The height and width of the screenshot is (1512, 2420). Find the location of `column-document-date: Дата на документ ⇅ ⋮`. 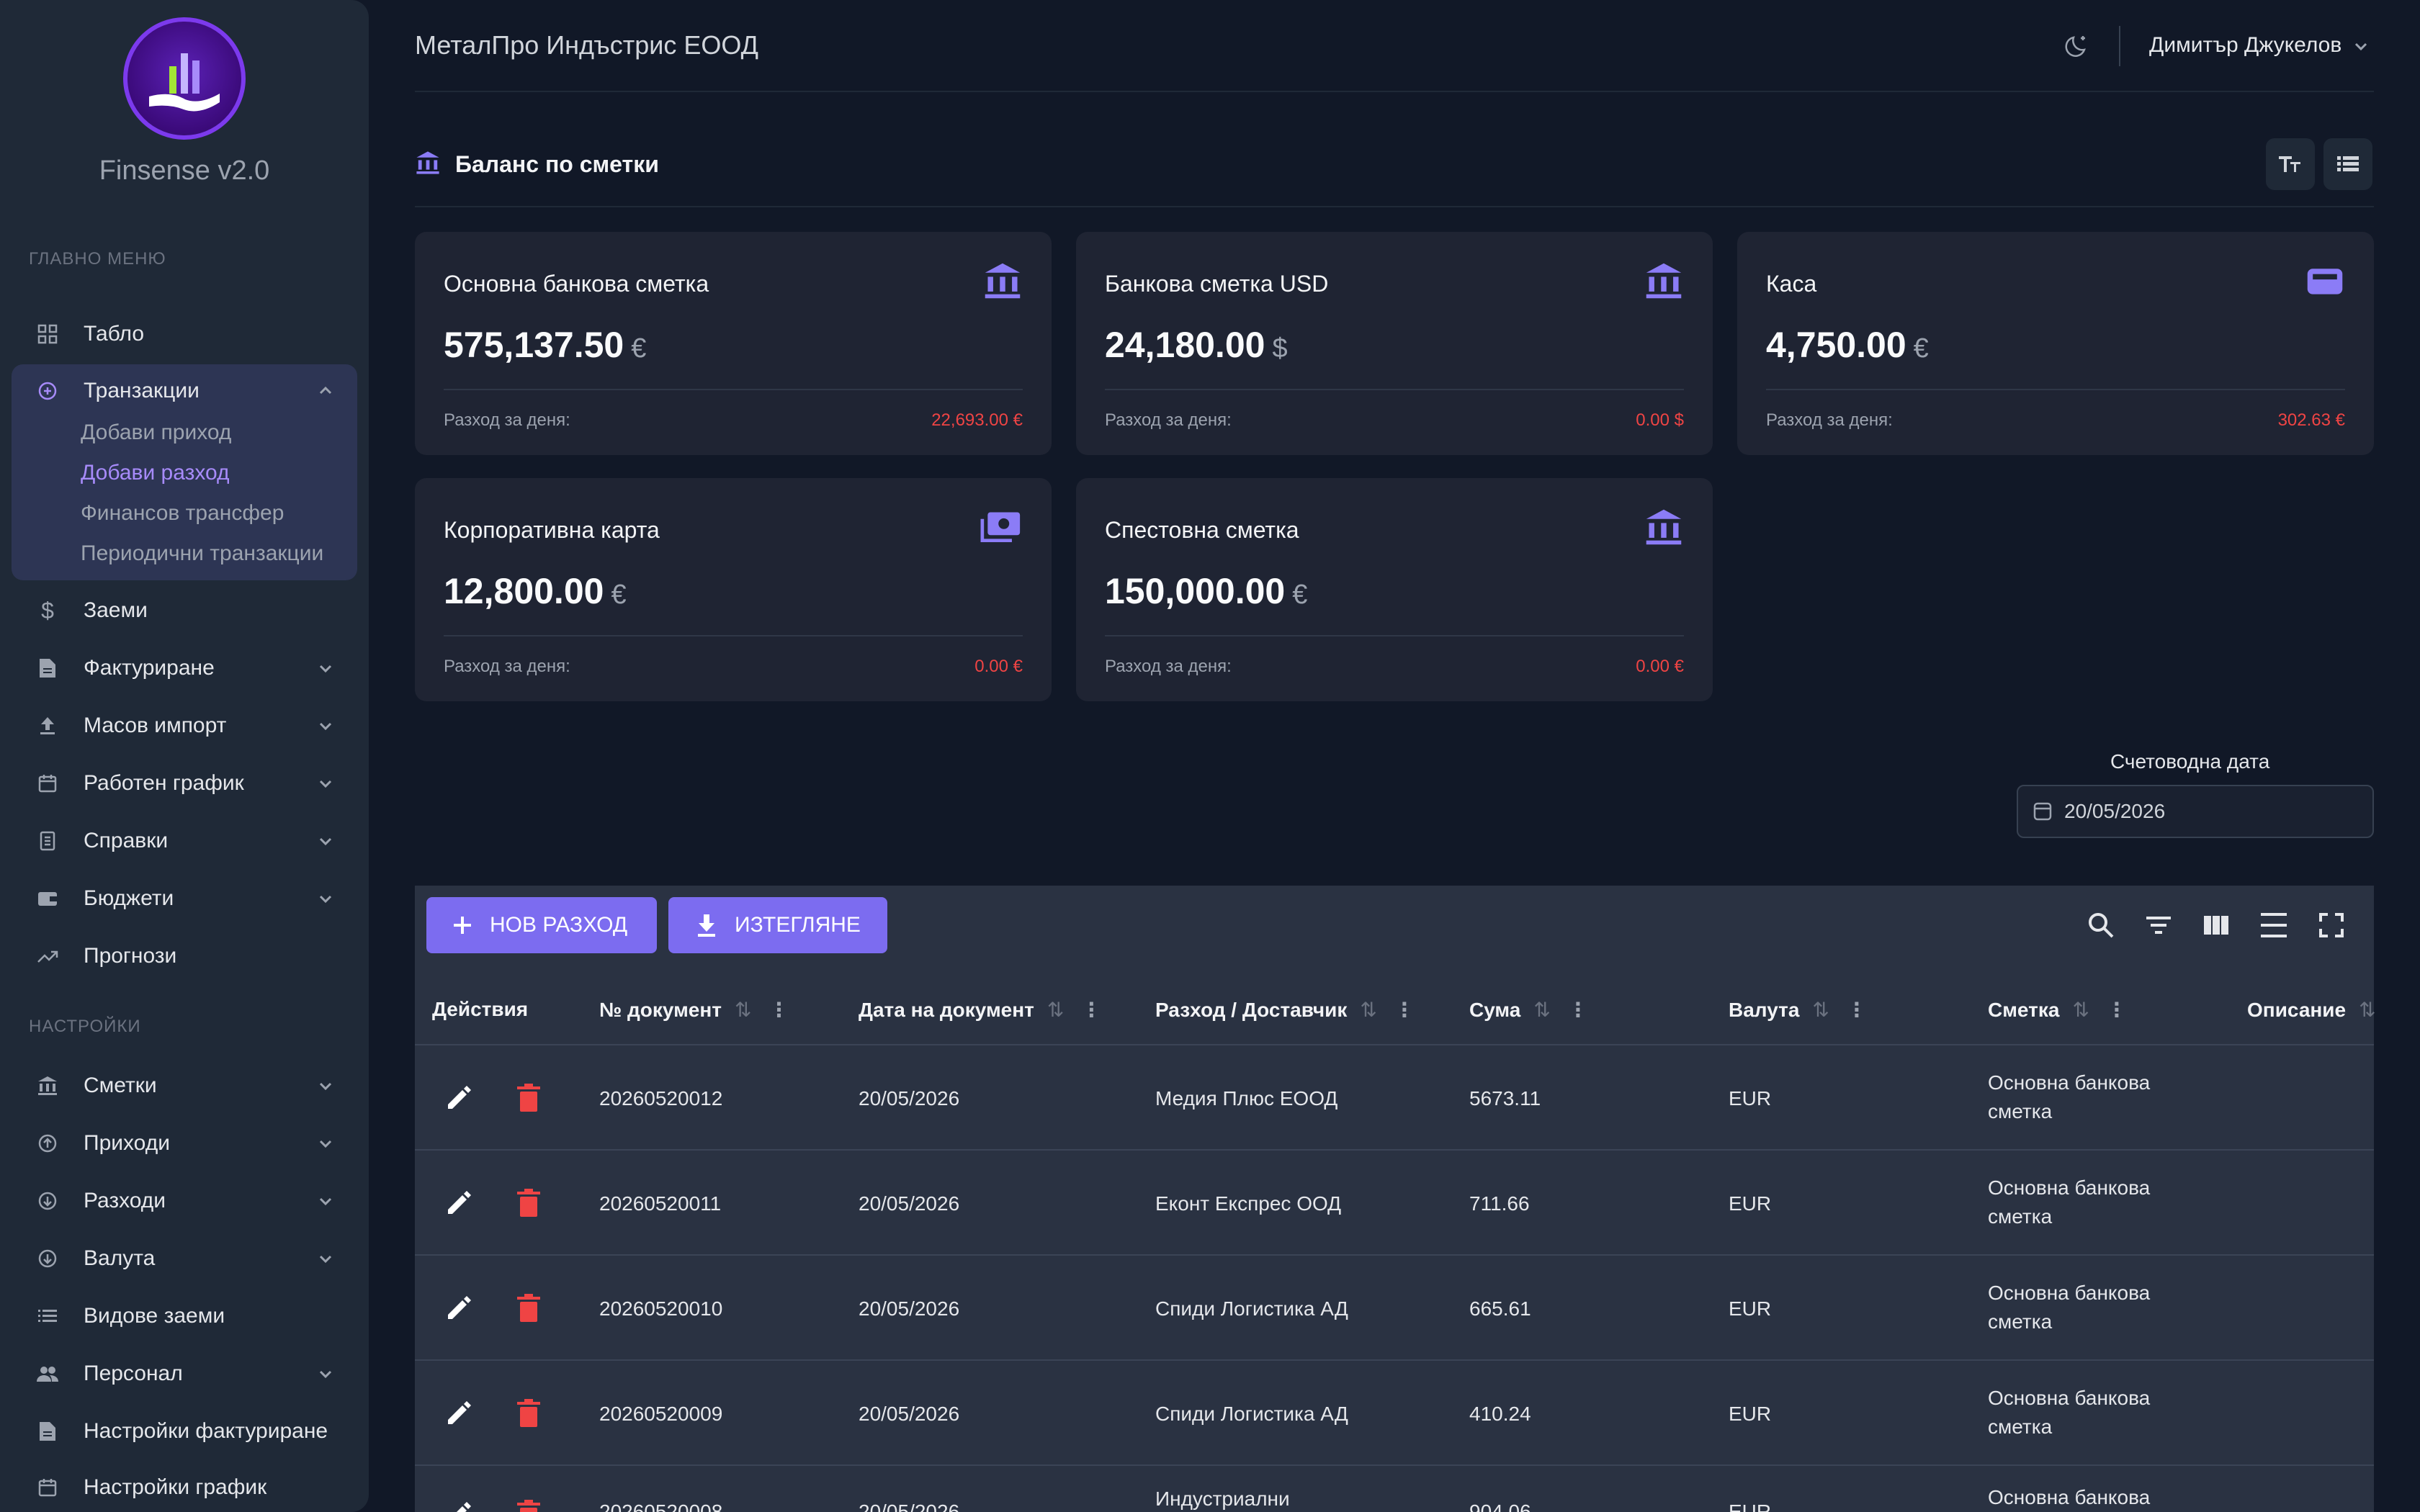

column-document-date: Дата на документ ⇅ ⋮ is located at coordinates (980, 1010).